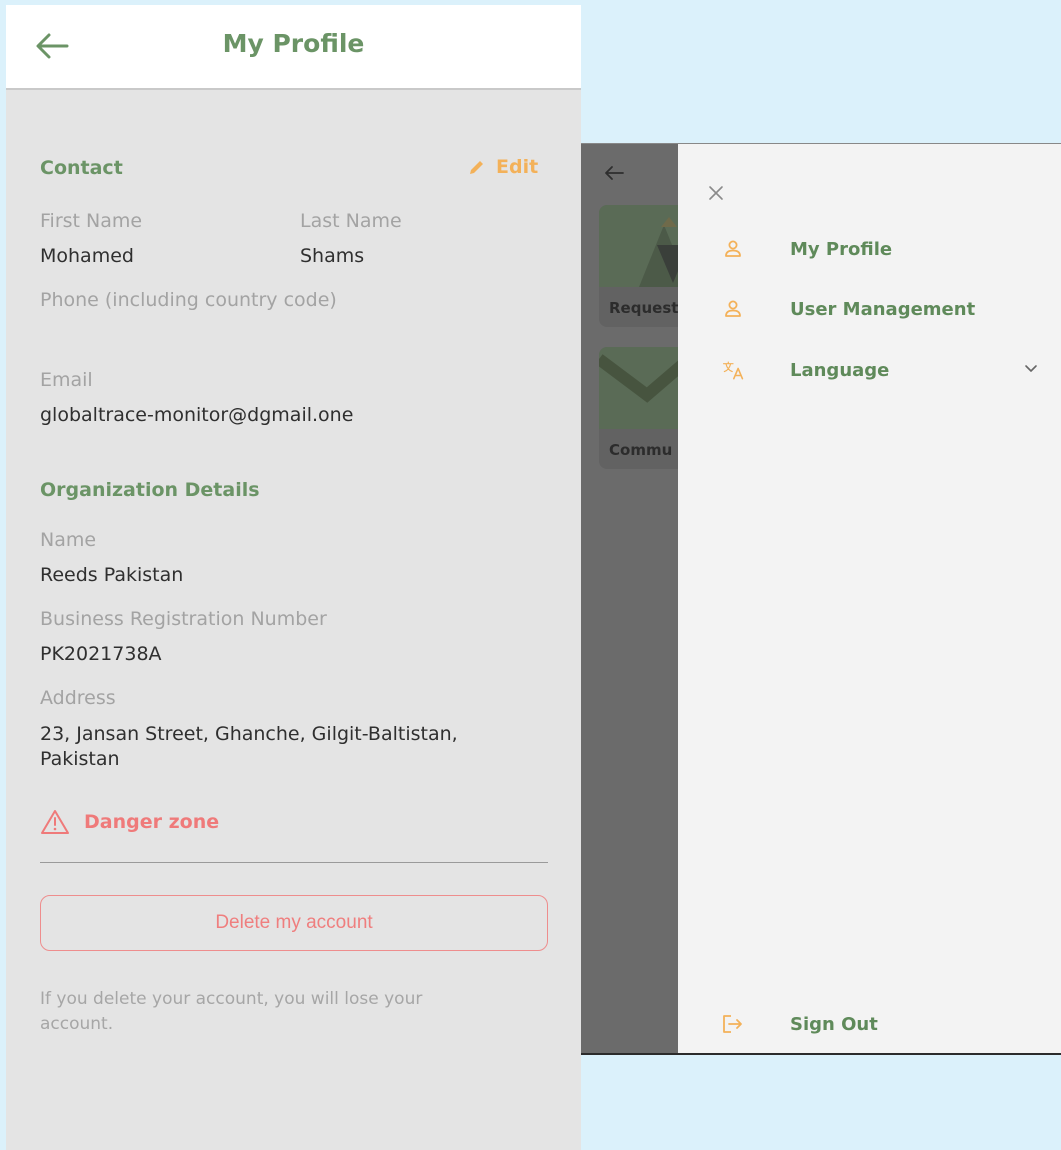 Image resolution: width=1061 pixels, height=1150 pixels. Describe the element at coordinates (197, 415) in the screenshot. I see `email-value: globaltrace-monitor@dgmail.one` at that location.